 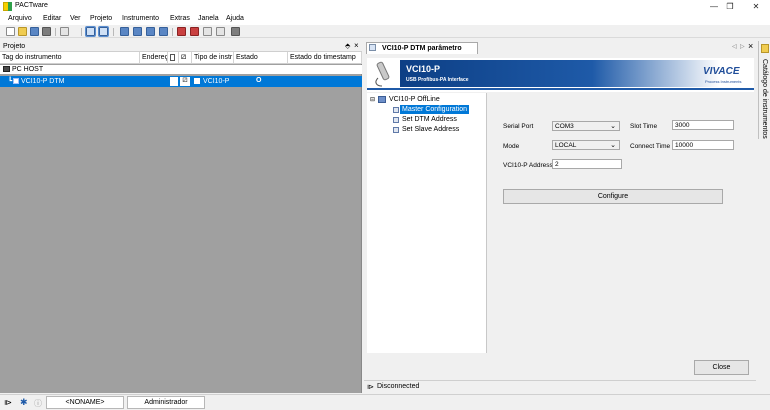 I want to click on column-header-state: Estado, so click(x=261, y=58).